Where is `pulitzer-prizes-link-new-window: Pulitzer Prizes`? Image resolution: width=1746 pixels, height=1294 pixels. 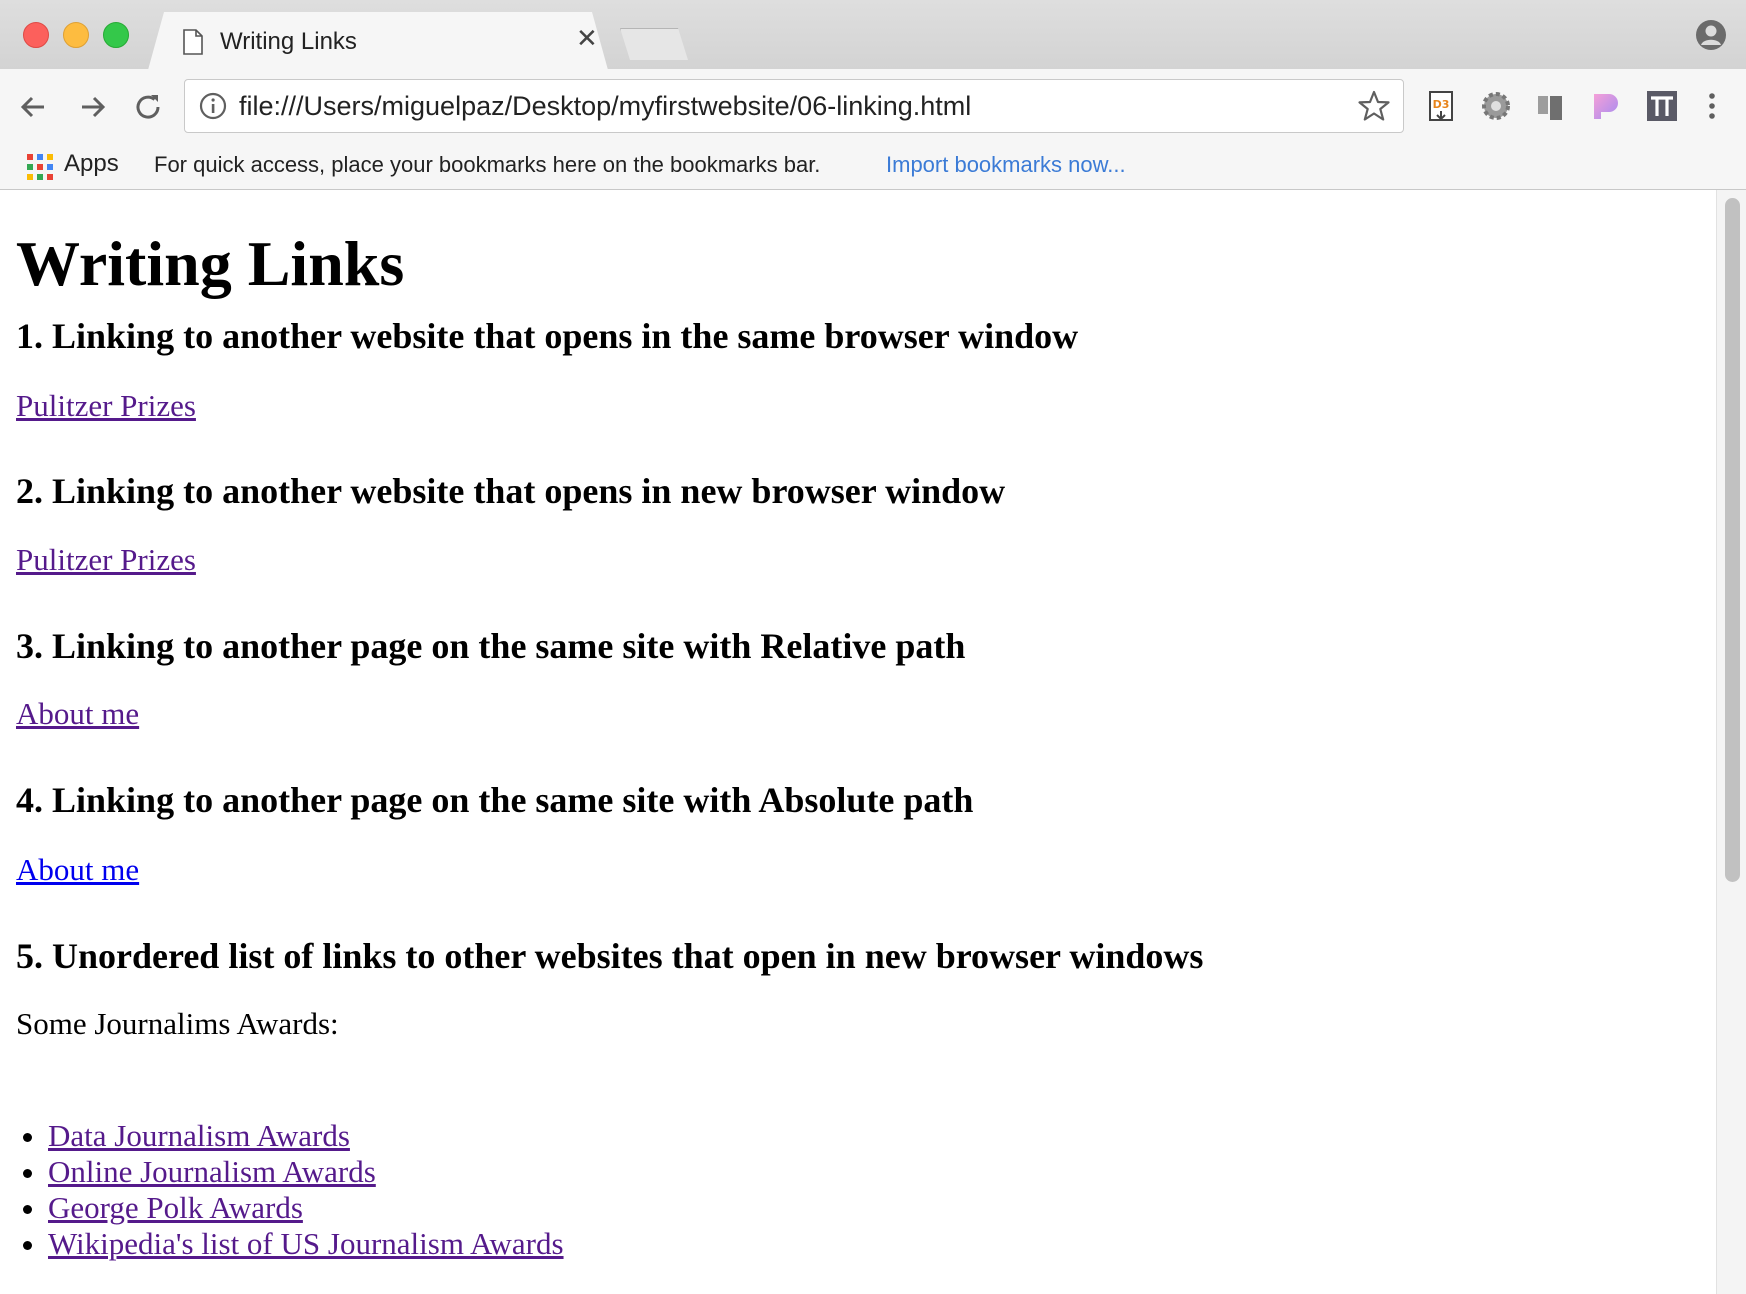
pulitzer-prizes-link-new-window: Pulitzer Prizes is located at coordinates (106, 559).